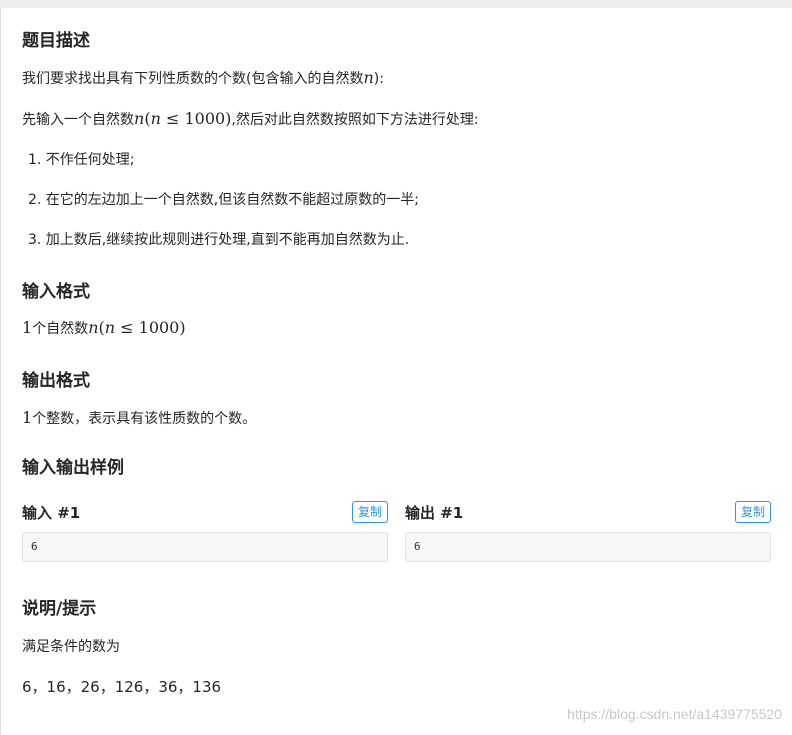 This screenshot has height=735, width=792. What do you see at coordinates (752, 512) in the screenshot?
I see `copy-output-button: 复制` at bounding box center [752, 512].